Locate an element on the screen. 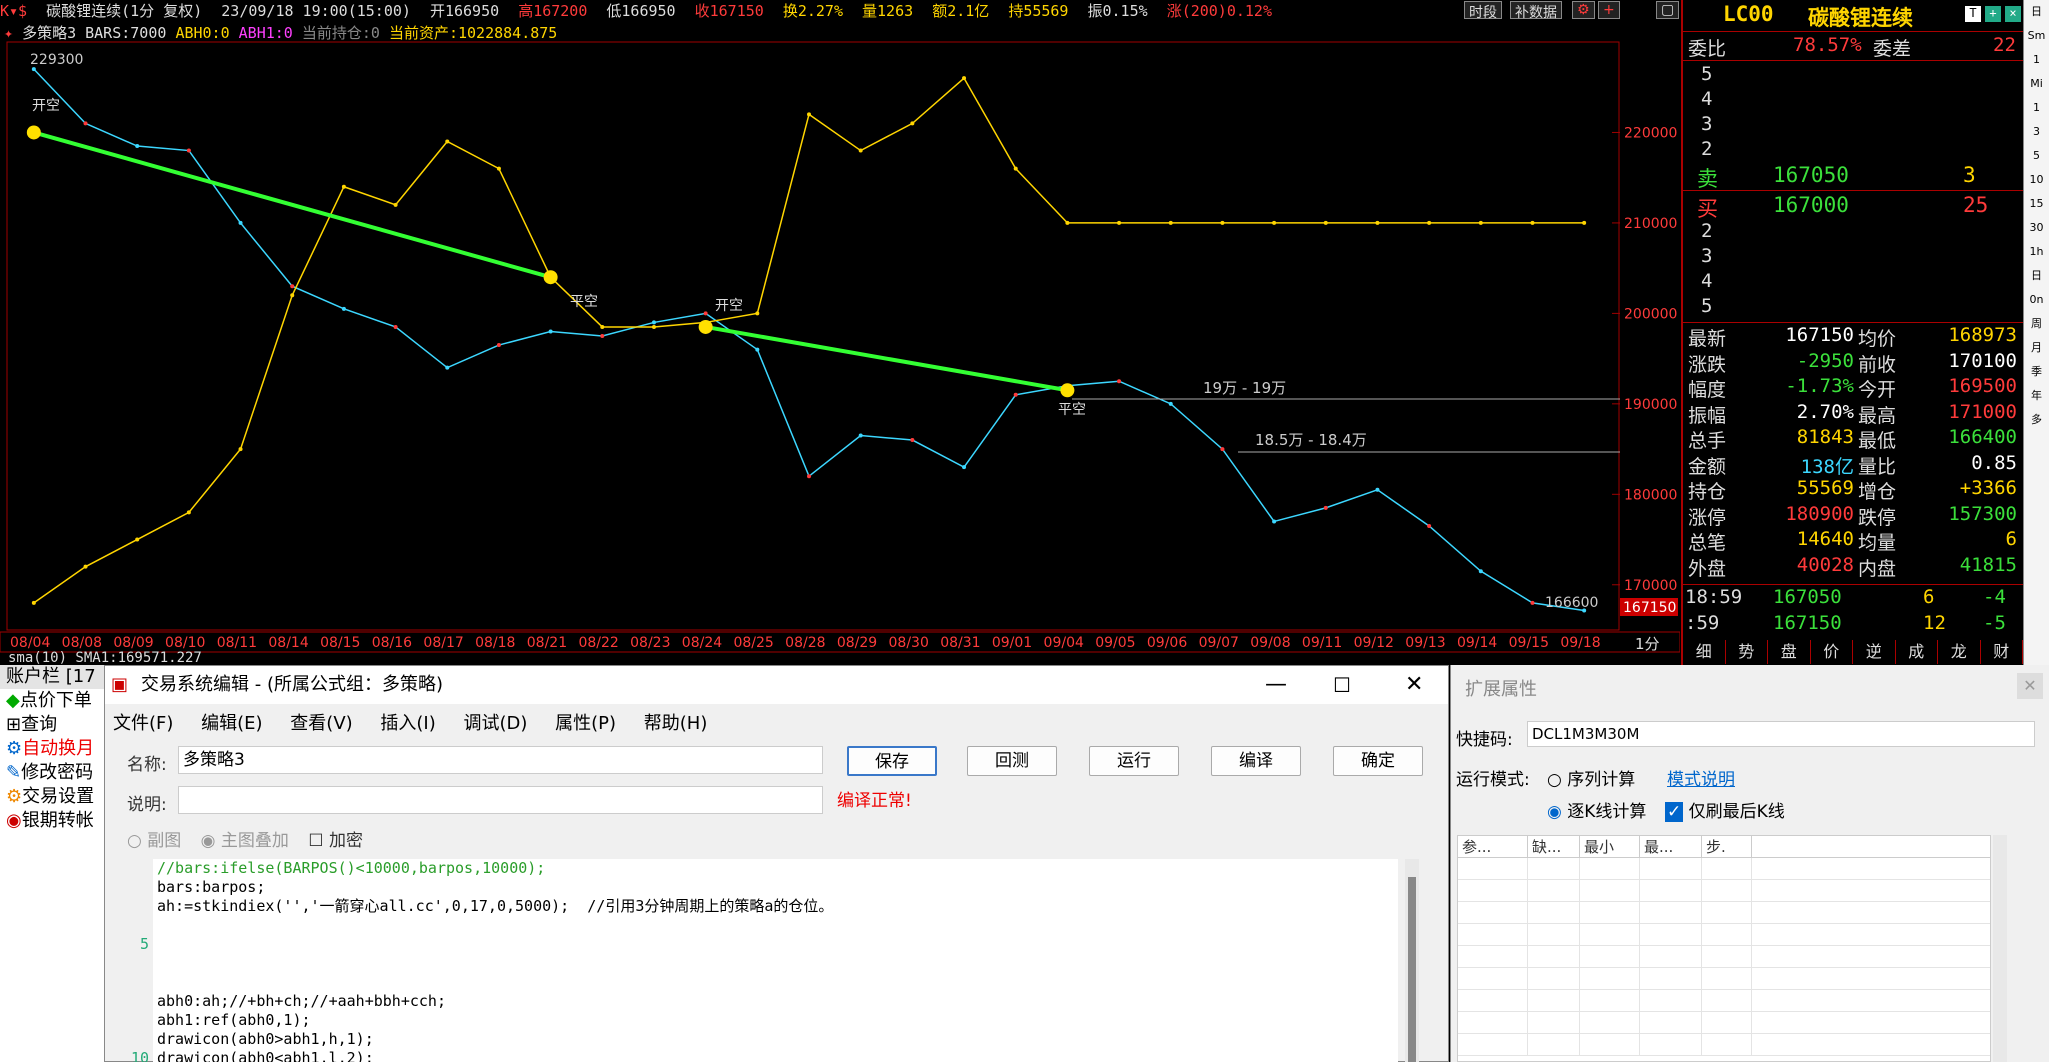  period-strip-item: 季 is located at coordinates (2036, 372).